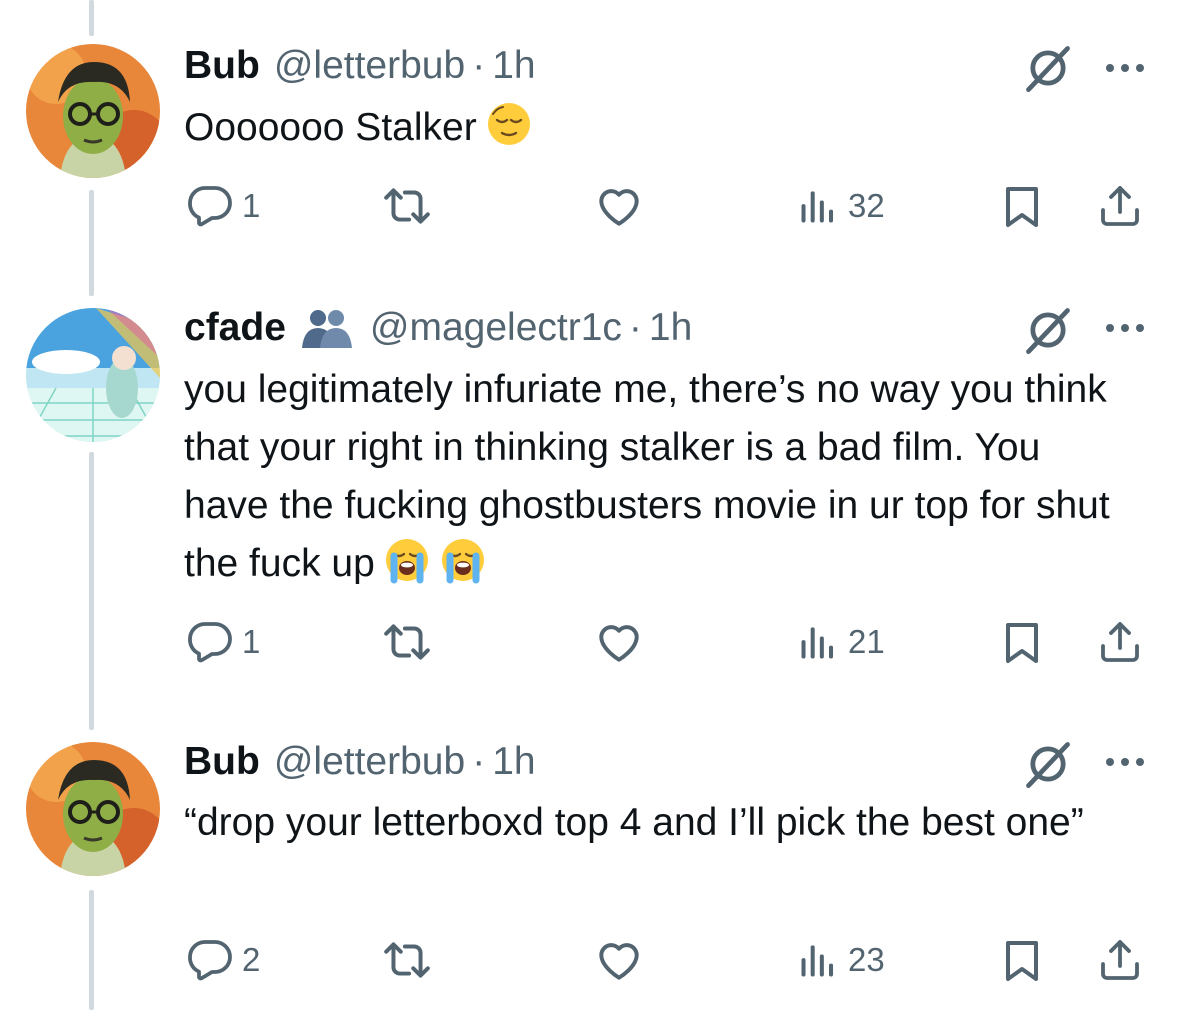 Image resolution: width=1179 pixels, height=1010 pixels. I want to click on reply-button: 2, so click(223, 960).